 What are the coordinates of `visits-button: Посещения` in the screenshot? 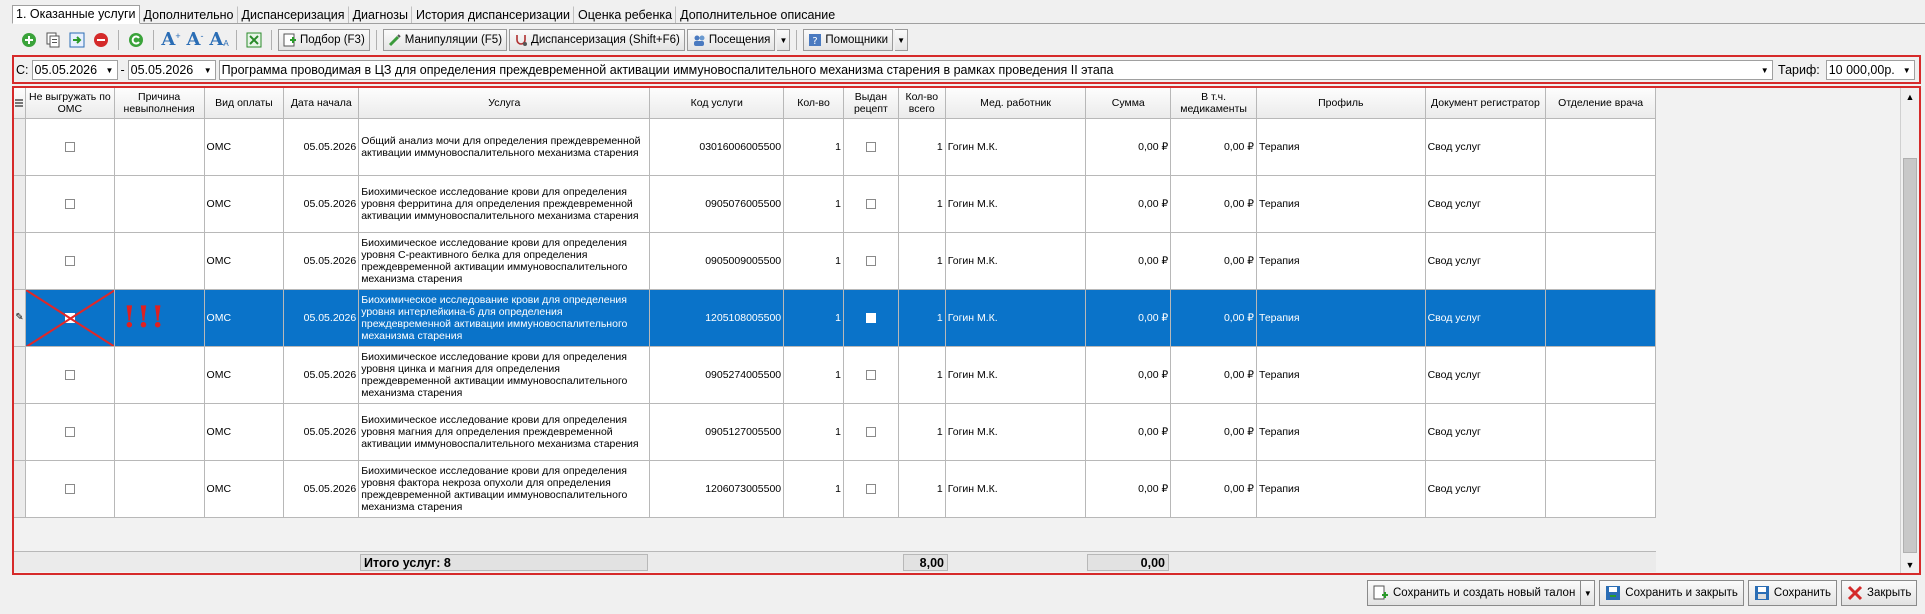 It's located at (731, 40).